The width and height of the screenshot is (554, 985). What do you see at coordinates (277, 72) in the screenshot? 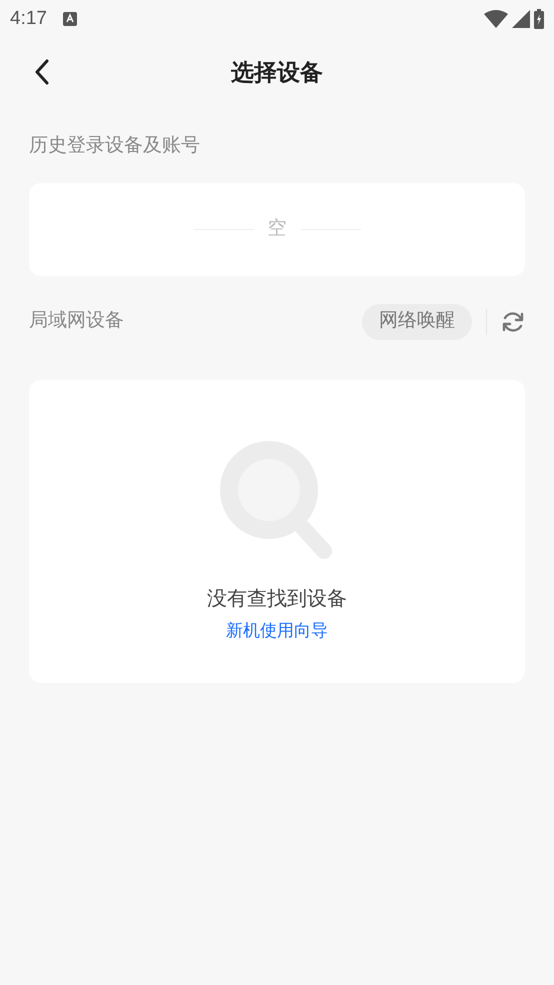
I see `page-title: 选择设备` at bounding box center [277, 72].